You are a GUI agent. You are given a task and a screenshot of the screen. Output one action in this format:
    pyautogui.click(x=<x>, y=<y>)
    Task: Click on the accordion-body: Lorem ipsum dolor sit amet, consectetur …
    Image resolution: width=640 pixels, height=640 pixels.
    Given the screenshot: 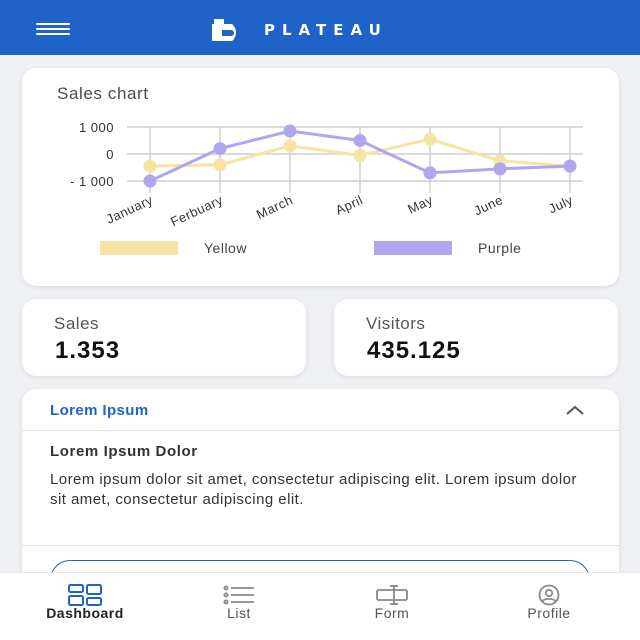 What is the action you would take?
    pyautogui.click(x=313, y=489)
    